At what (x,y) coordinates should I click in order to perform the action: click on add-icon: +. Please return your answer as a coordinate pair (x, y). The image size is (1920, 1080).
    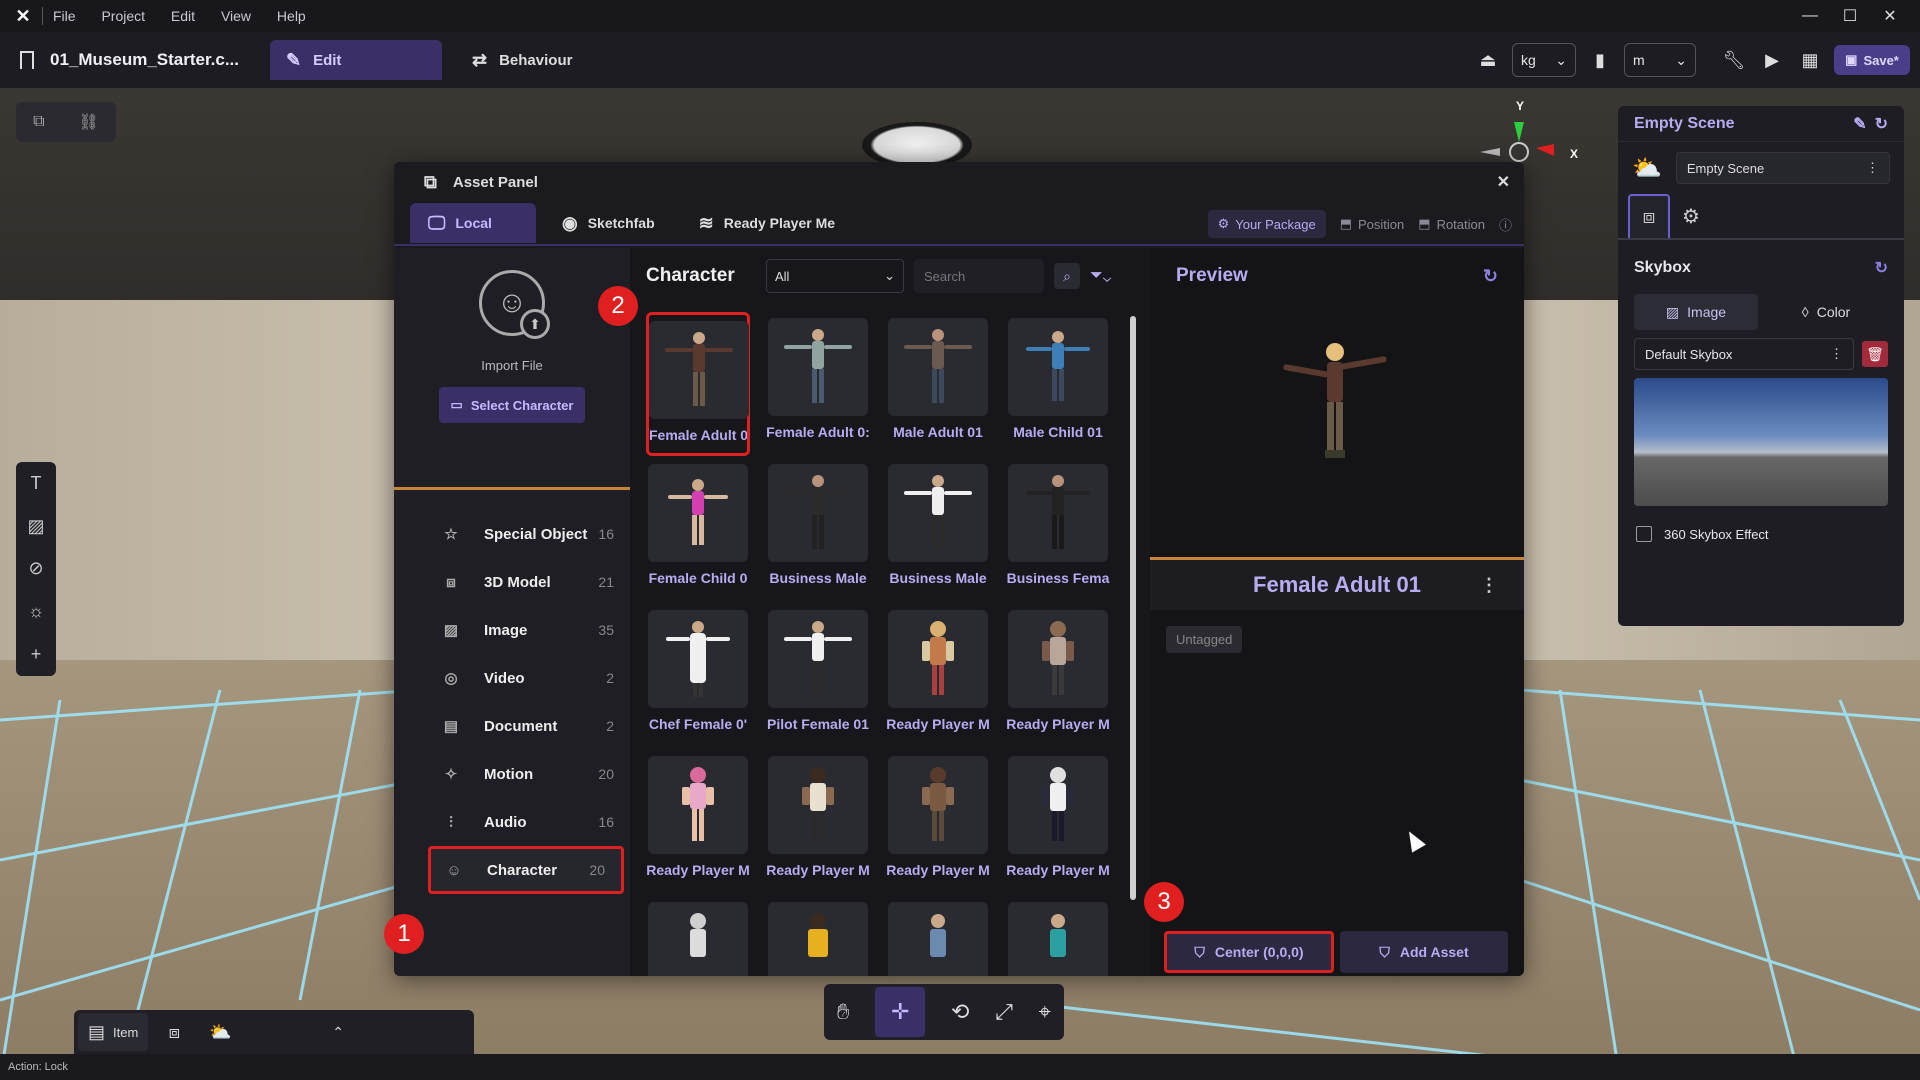
    Looking at the image, I should click on (36, 654).